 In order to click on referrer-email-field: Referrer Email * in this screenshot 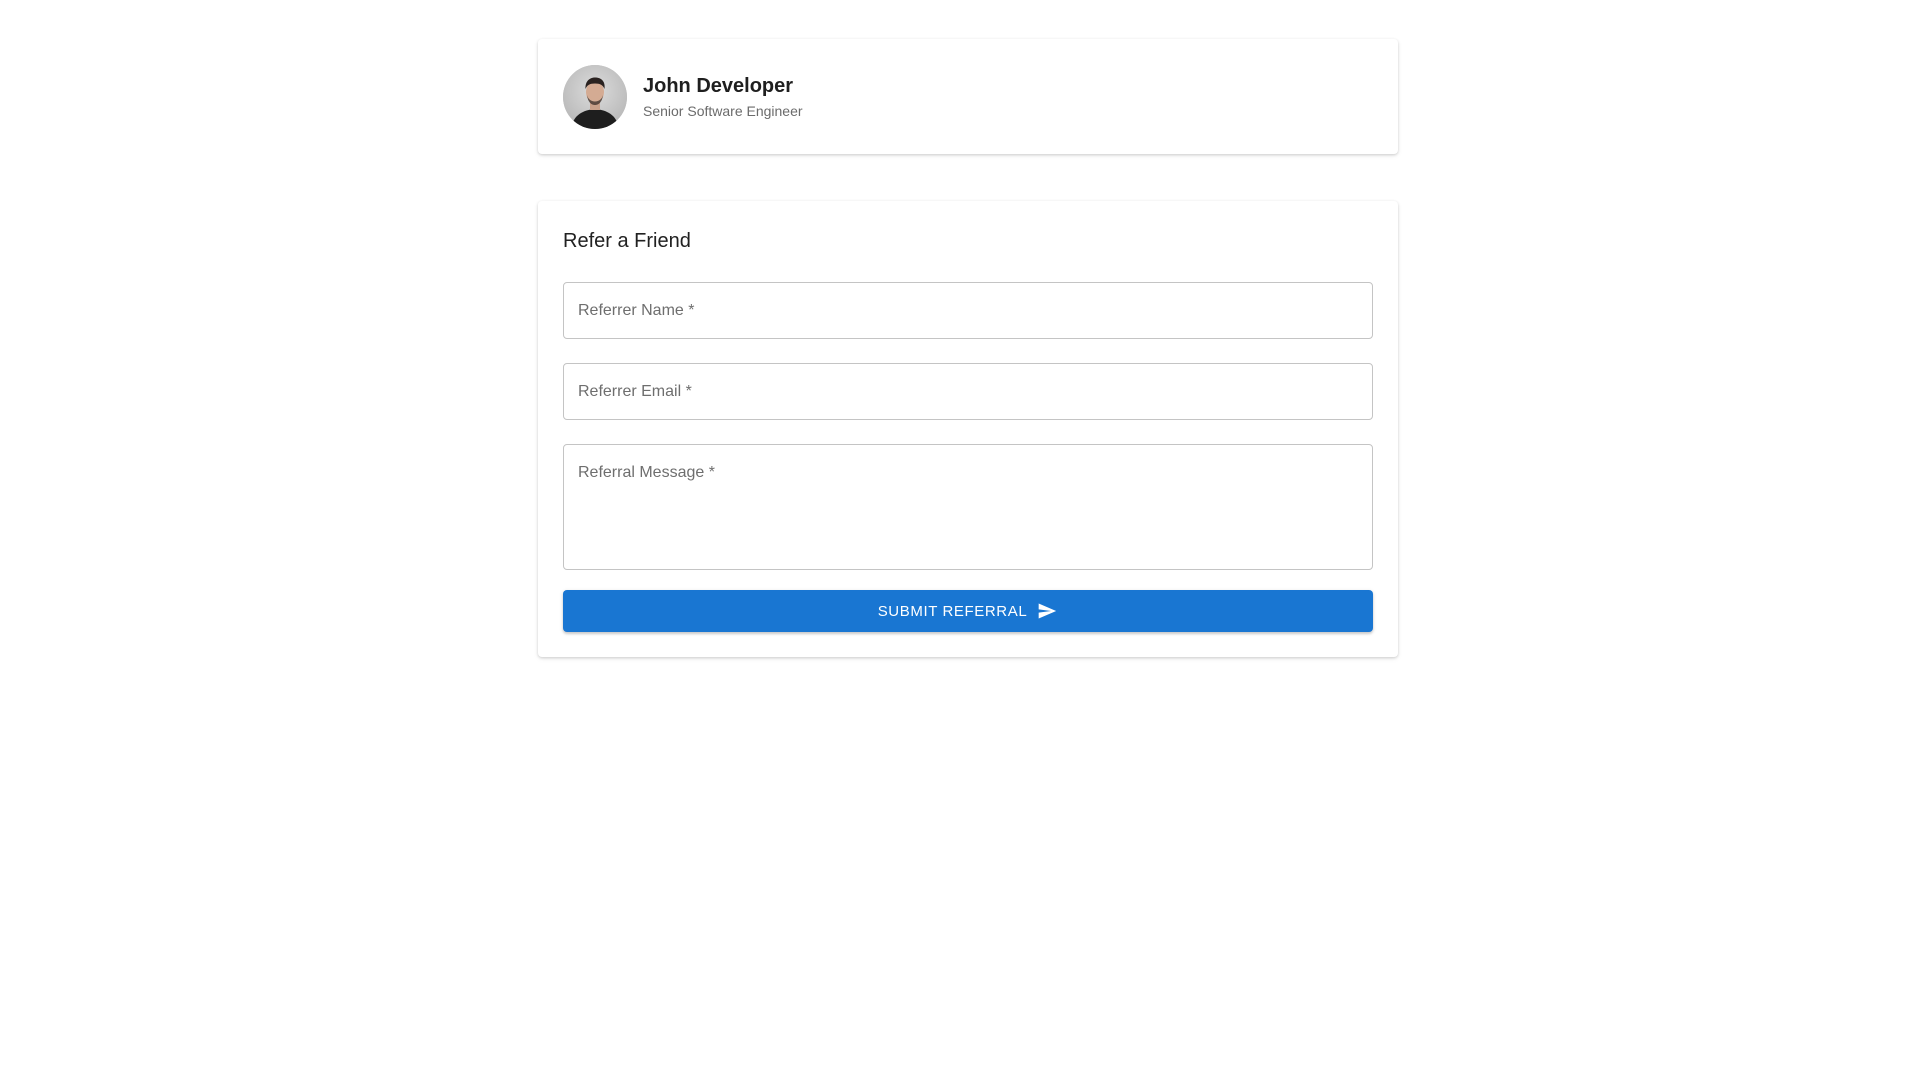, I will do `click(968, 391)`.